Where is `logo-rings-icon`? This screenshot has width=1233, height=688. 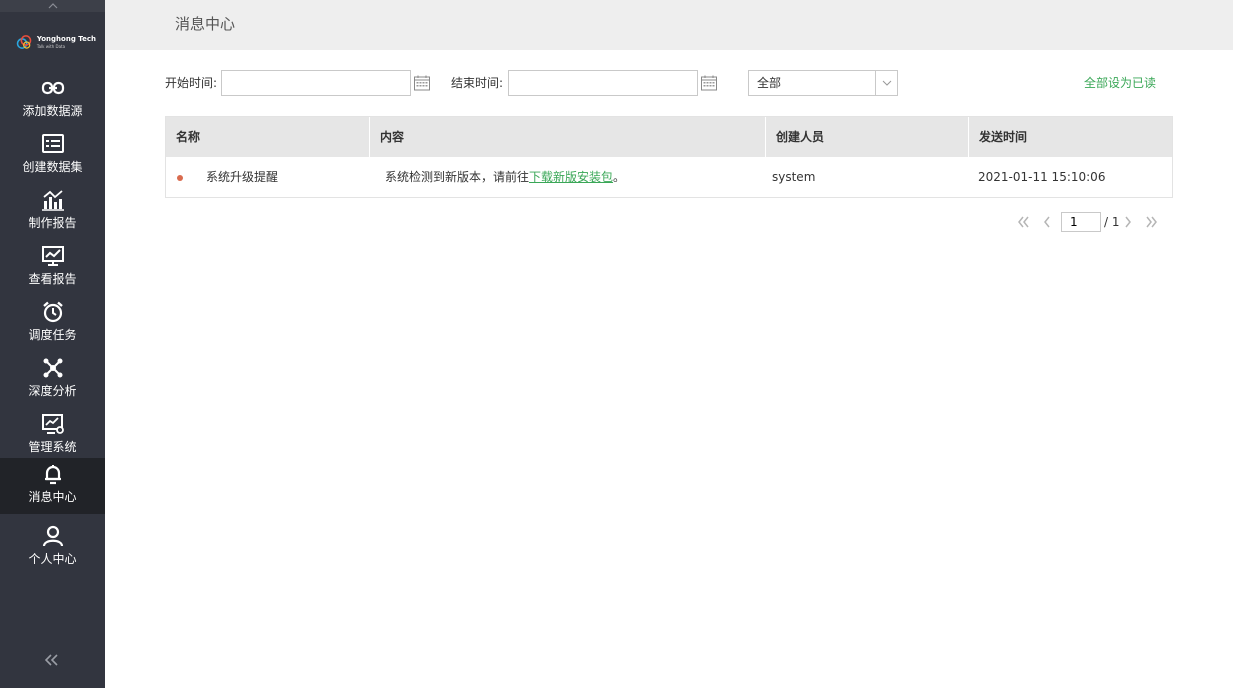
logo-rings-icon is located at coordinates (24, 42).